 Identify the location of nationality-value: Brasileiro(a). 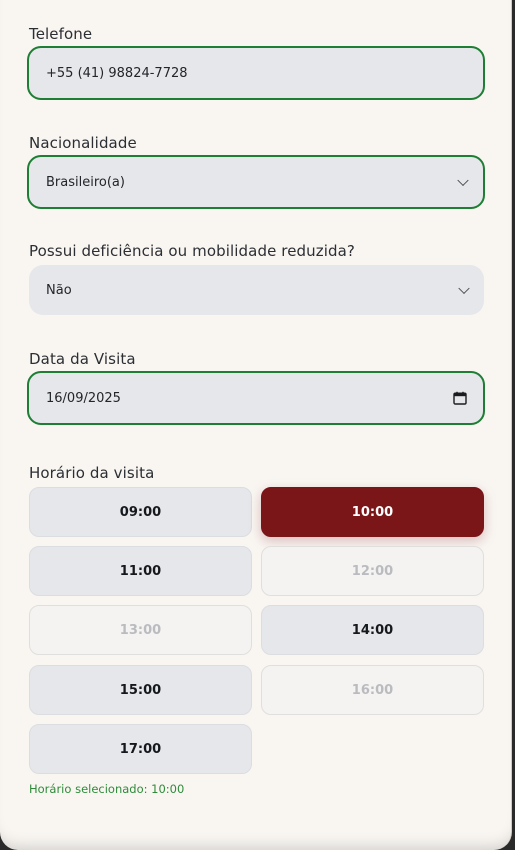
(85, 182).